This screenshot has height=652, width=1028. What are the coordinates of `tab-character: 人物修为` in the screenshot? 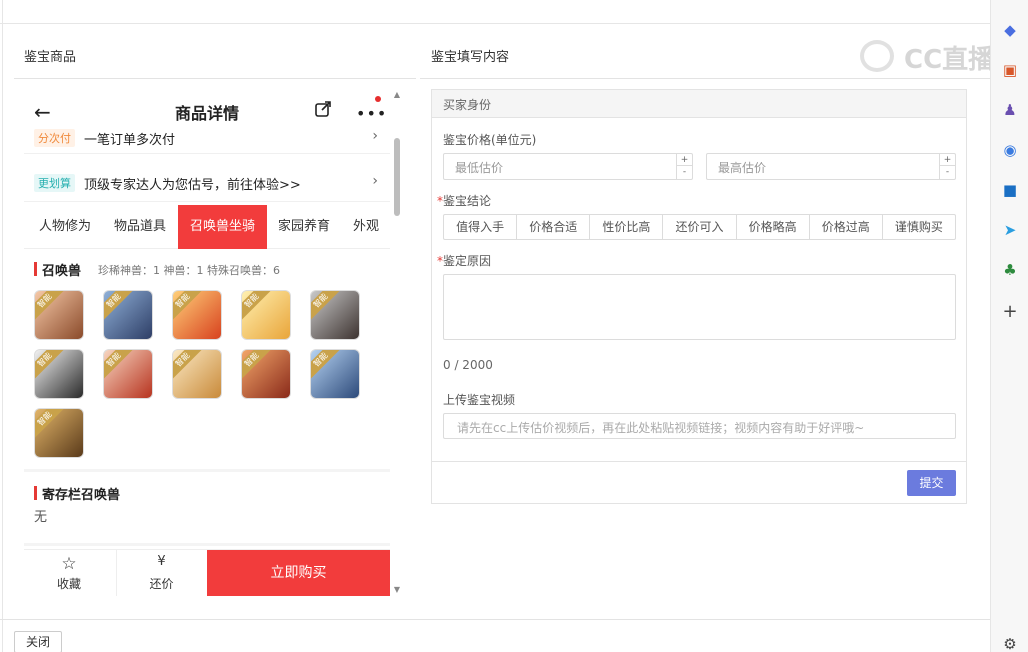 It's located at (65, 227).